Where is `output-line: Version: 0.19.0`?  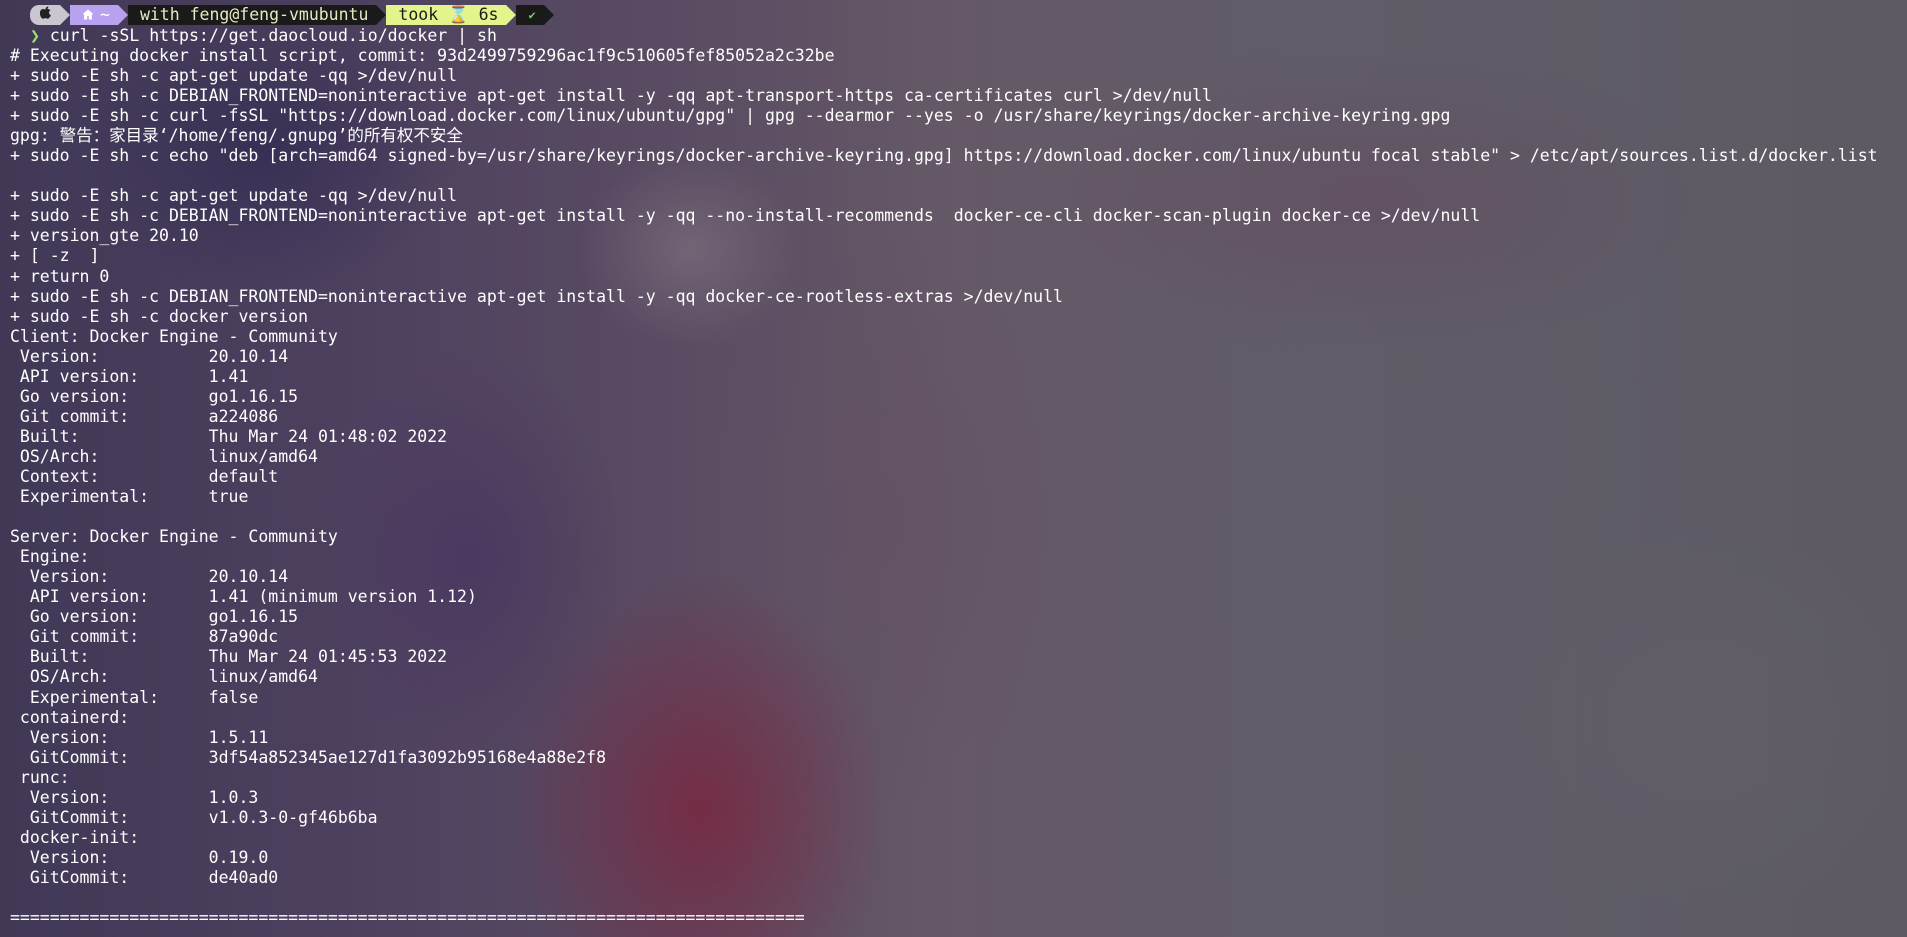
output-line: Version: 0.19.0 is located at coordinates (139, 857).